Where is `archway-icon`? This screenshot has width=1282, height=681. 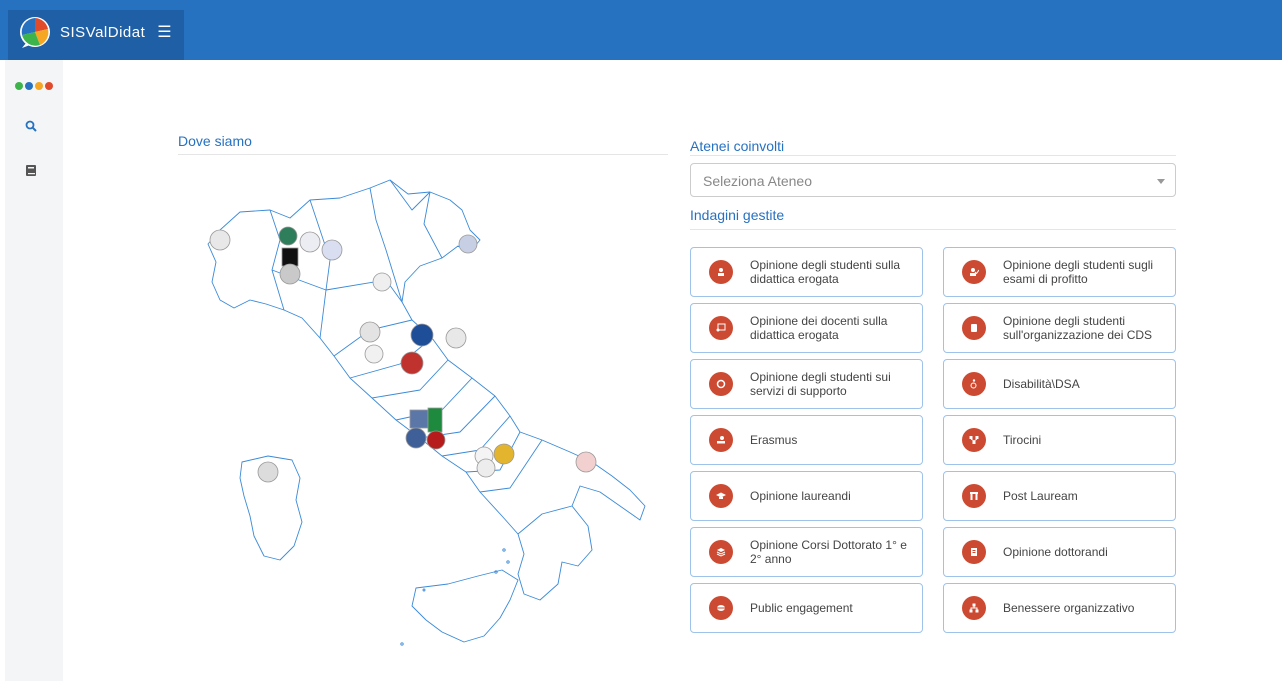
archway-icon is located at coordinates (974, 496).